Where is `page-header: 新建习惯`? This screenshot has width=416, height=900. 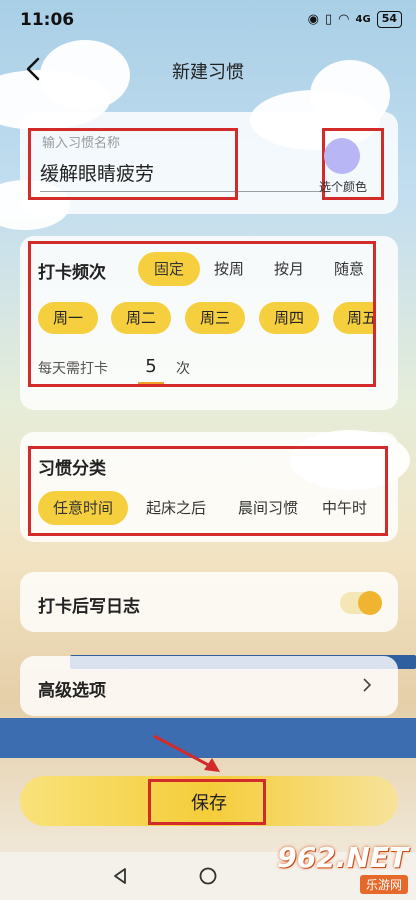
page-header: 新建习惯 is located at coordinates (208, 70).